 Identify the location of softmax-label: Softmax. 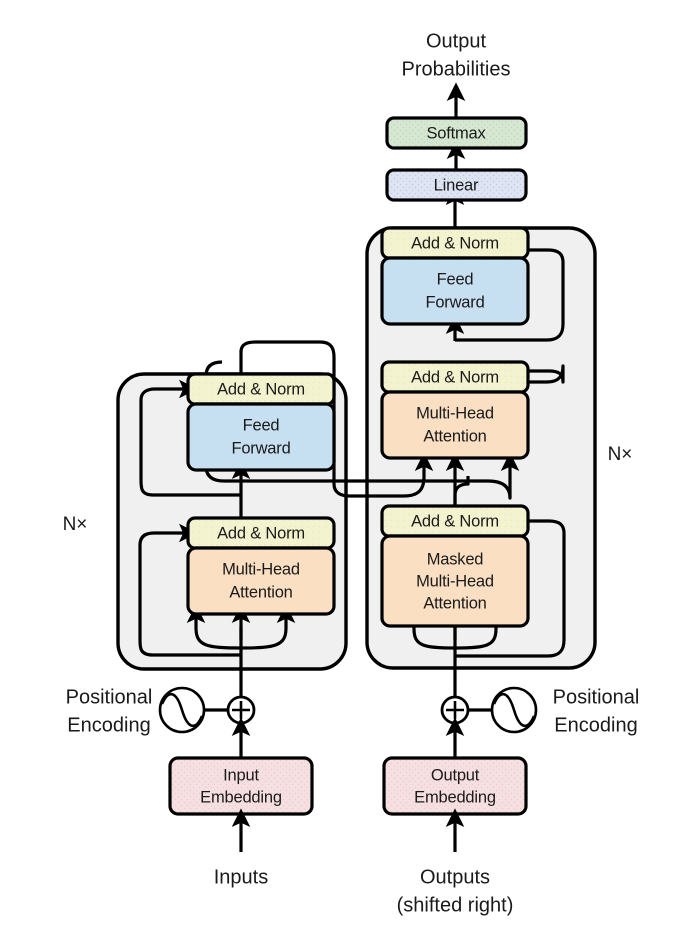
(456, 133).